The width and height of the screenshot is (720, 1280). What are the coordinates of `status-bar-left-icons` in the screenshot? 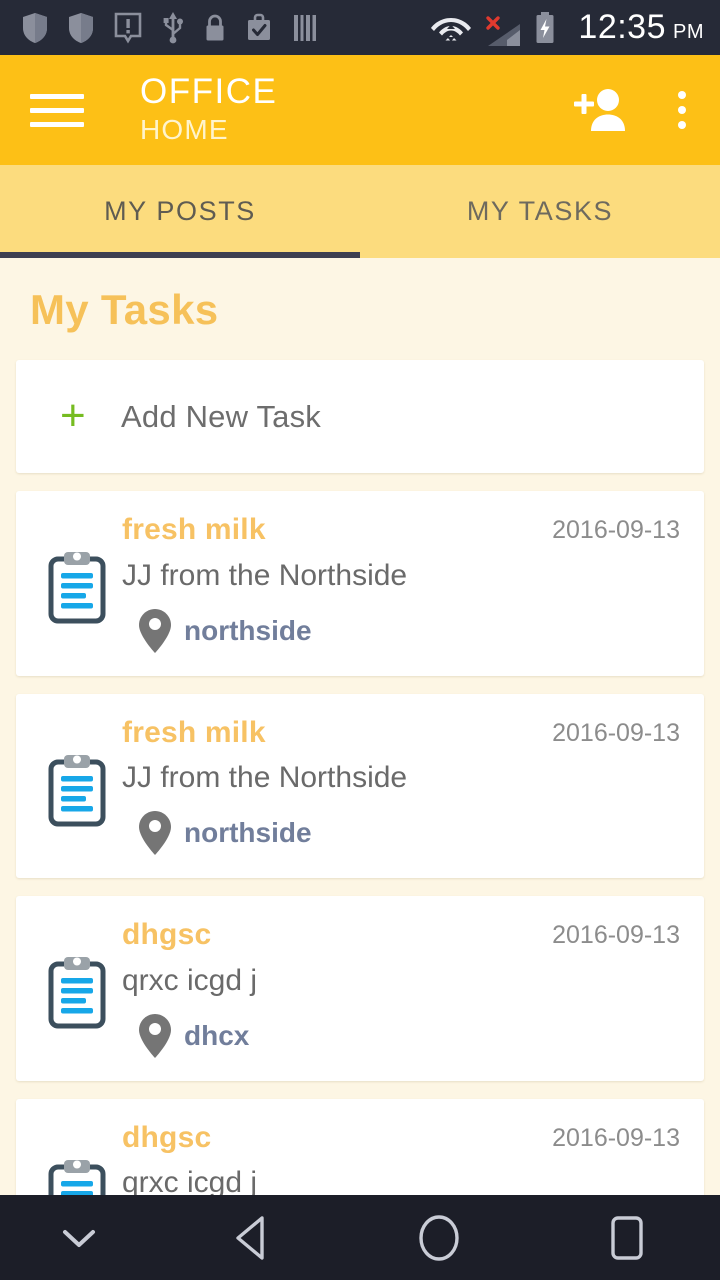 It's located at (226, 27).